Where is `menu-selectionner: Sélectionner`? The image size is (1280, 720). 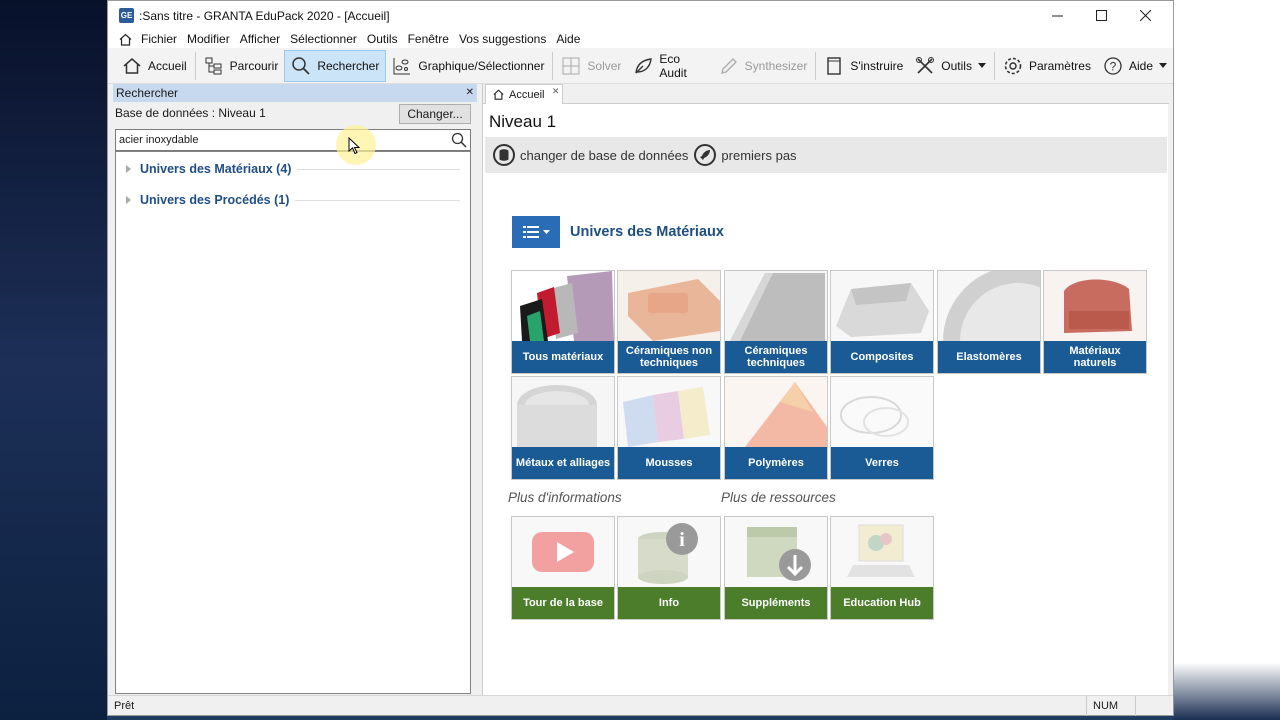 menu-selectionner: Sélectionner is located at coordinates (323, 39).